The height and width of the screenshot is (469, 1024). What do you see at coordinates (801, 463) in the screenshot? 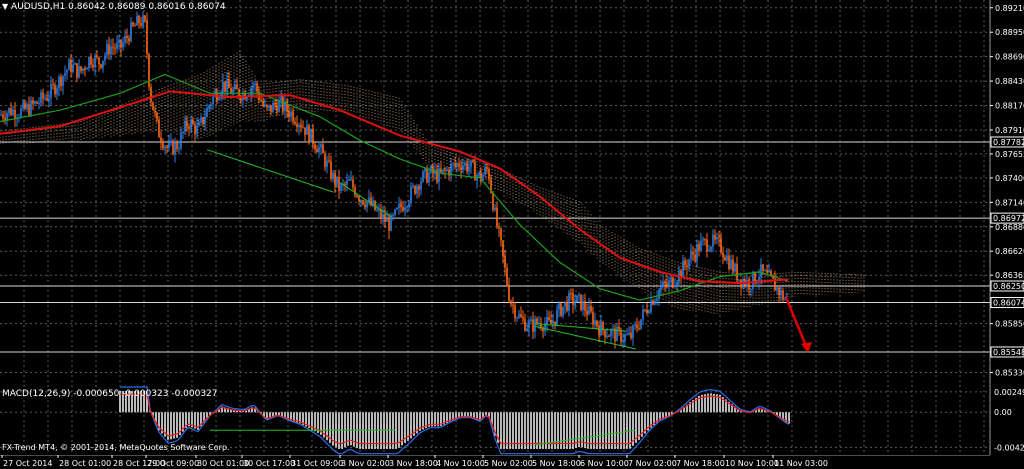
I see `time-axis-label: 11 Nov 03:00` at bounding box center [801, 463].